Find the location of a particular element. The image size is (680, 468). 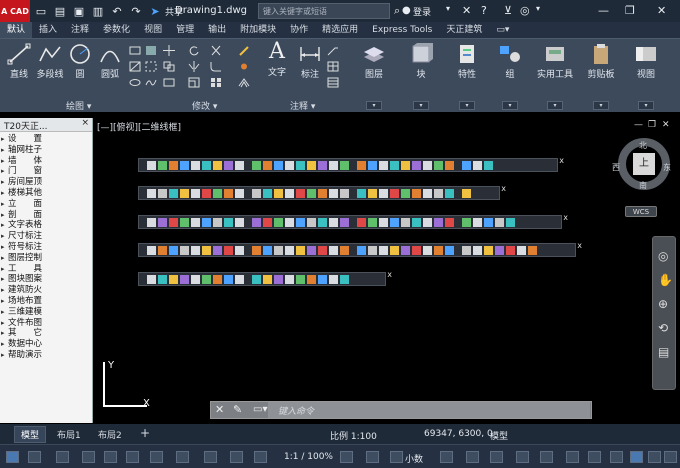

tab-view: 视图 is located at coordinates (153, 30).